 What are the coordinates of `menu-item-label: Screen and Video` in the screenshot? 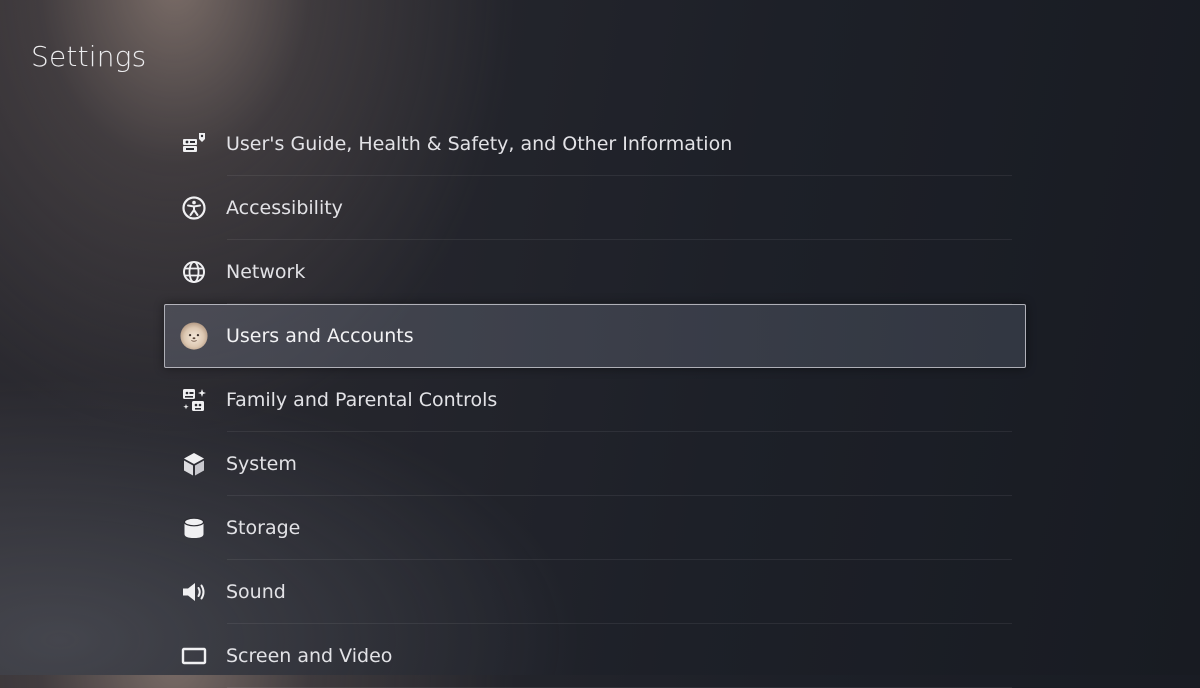 It's located at (309, 656).